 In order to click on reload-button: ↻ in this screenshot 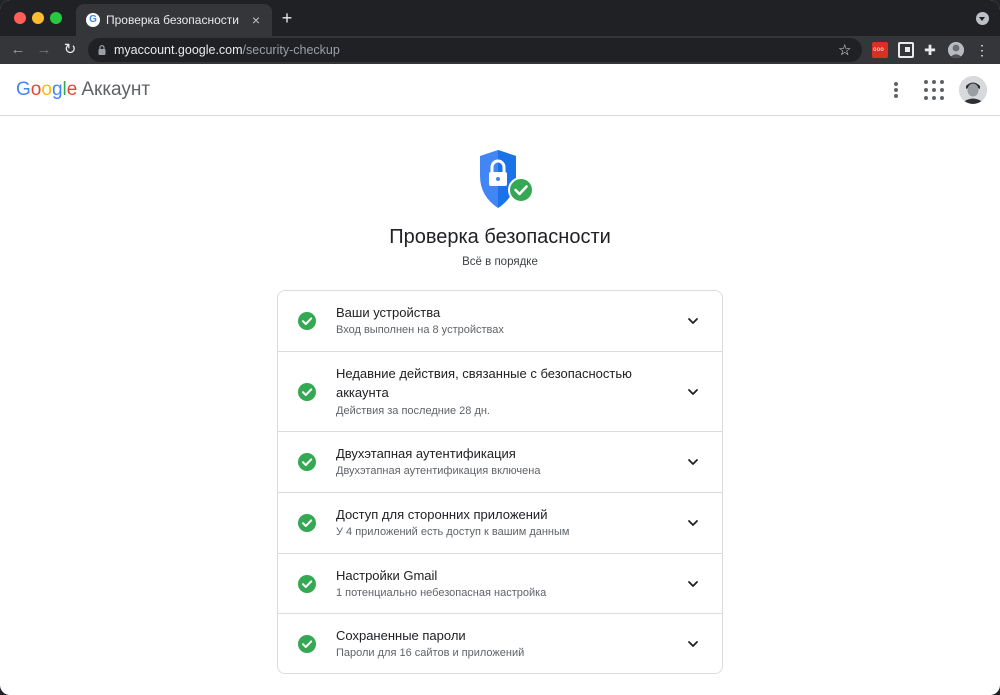, I will do `click(70, 50)`.